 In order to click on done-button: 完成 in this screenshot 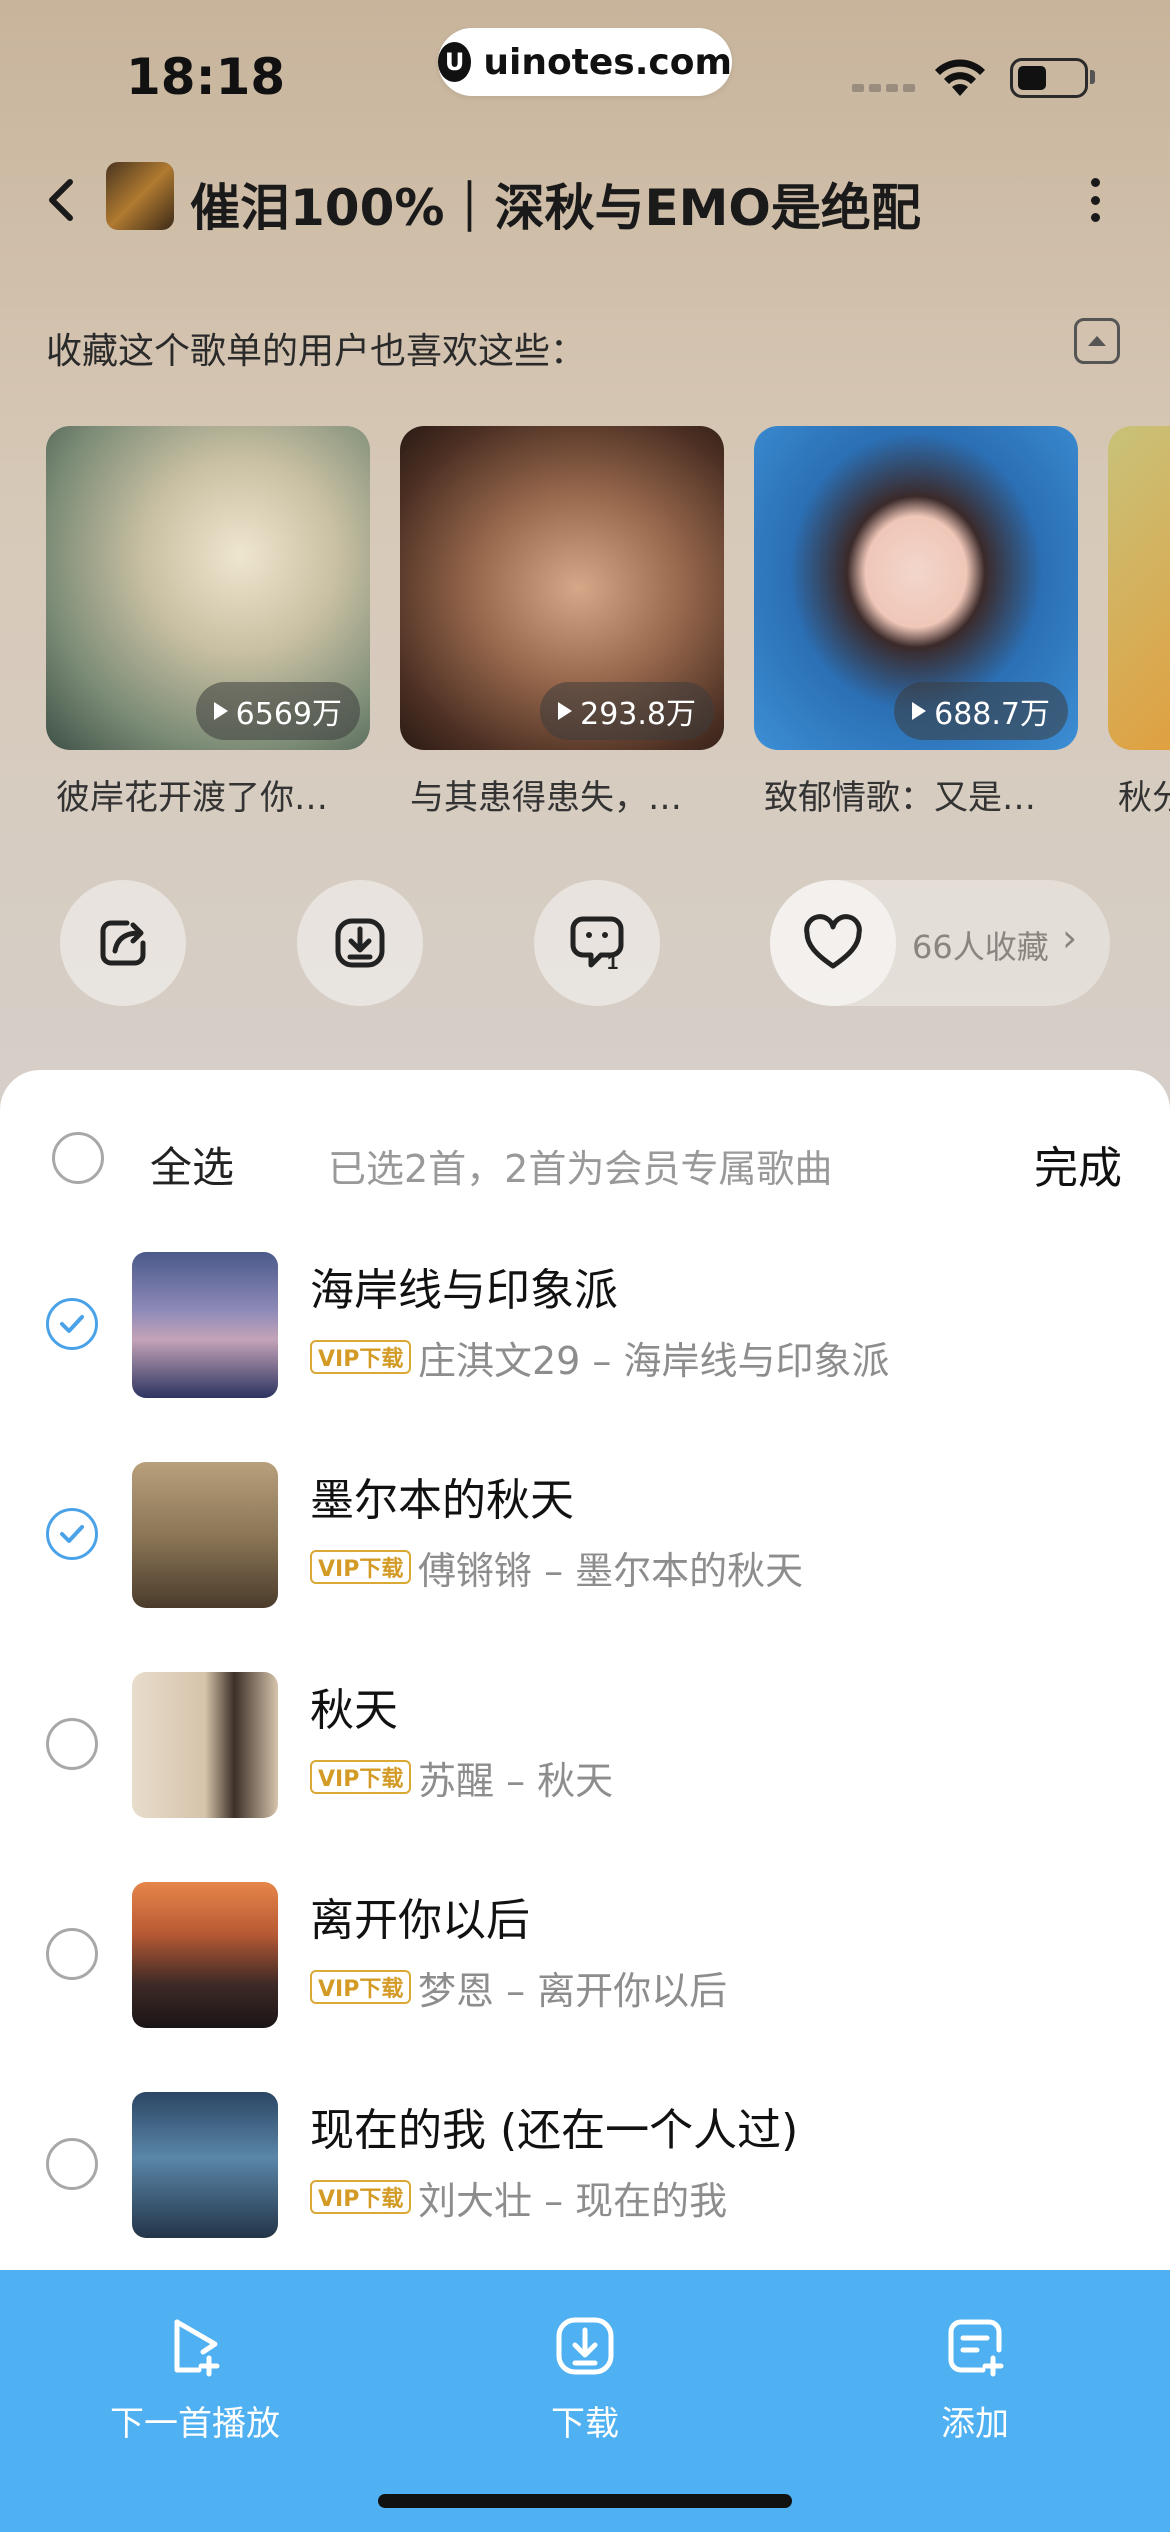, I will do `click(1078, 1164)`.